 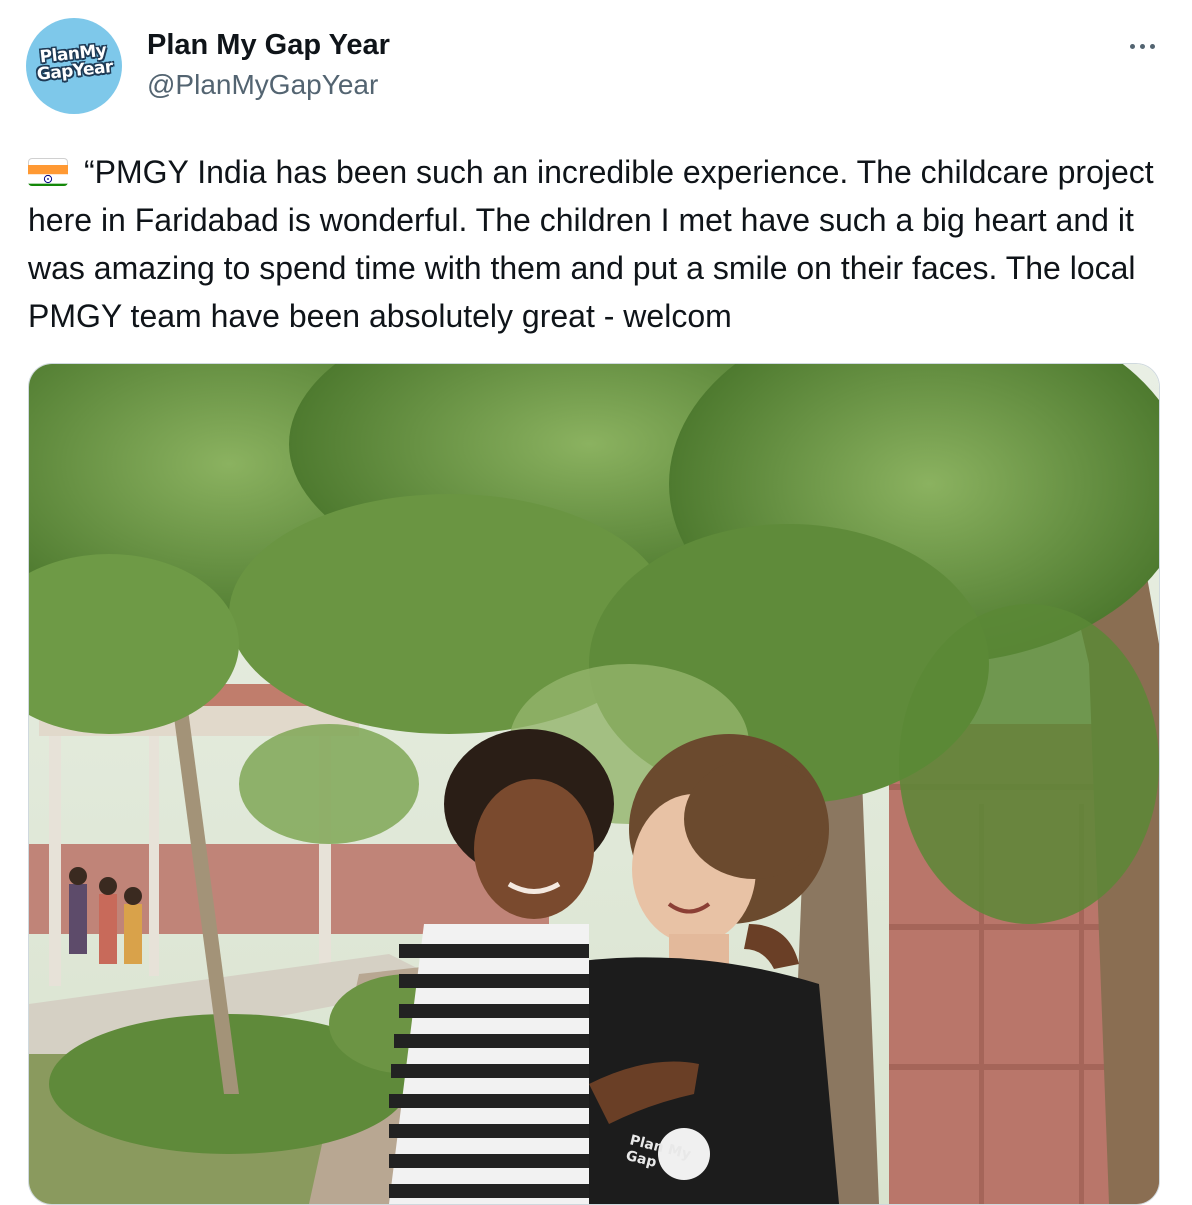 I want to click on avatar: PlanMy GapYear, so click(x=74, y=66).